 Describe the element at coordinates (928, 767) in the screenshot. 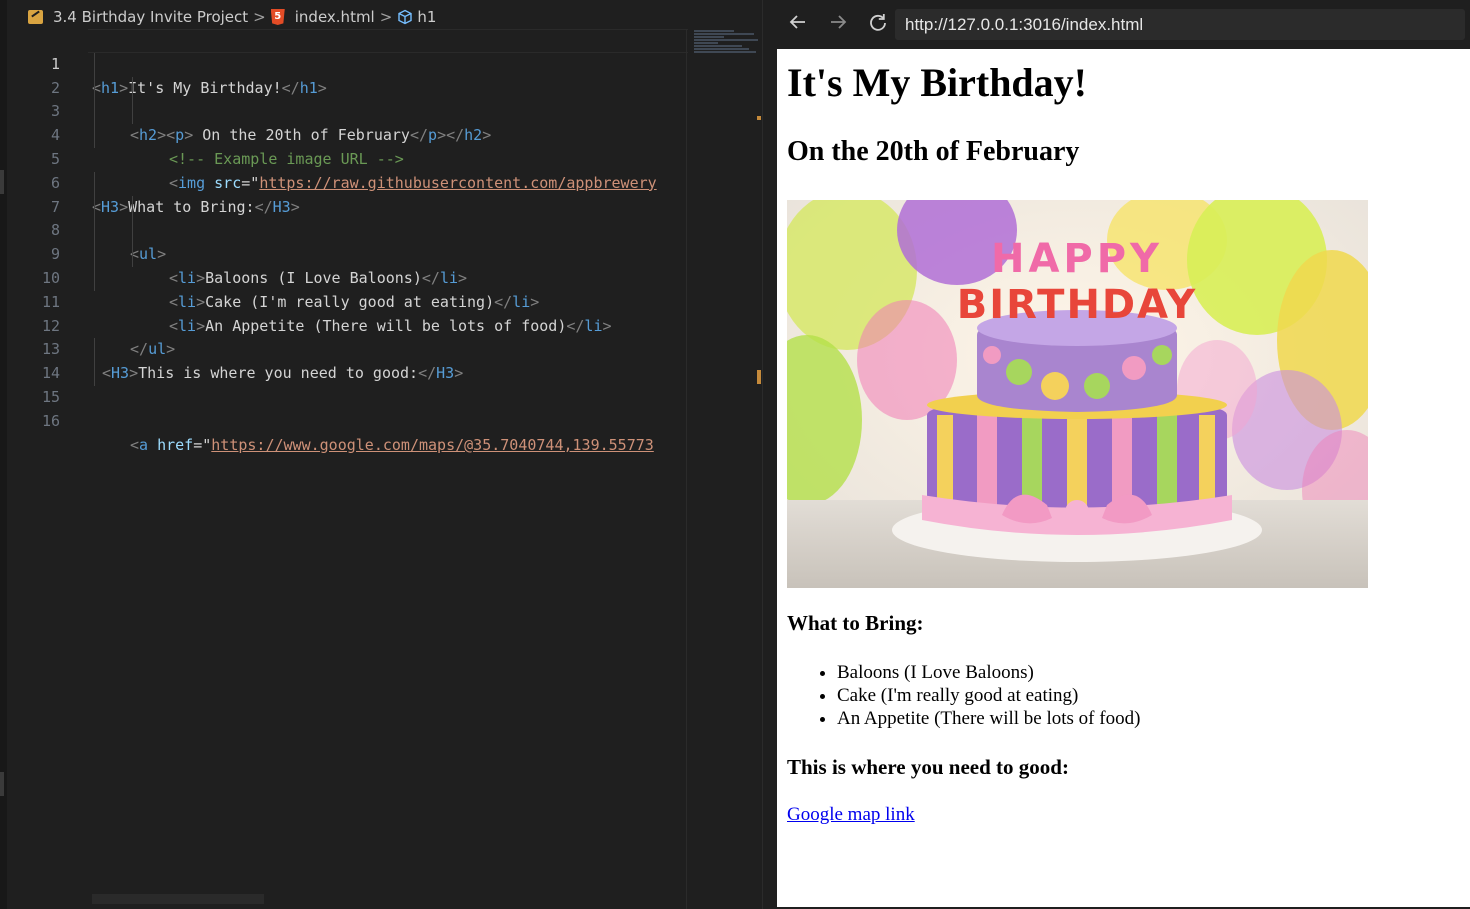

I see `section-heading-location: This is where you need to good:` at that location.